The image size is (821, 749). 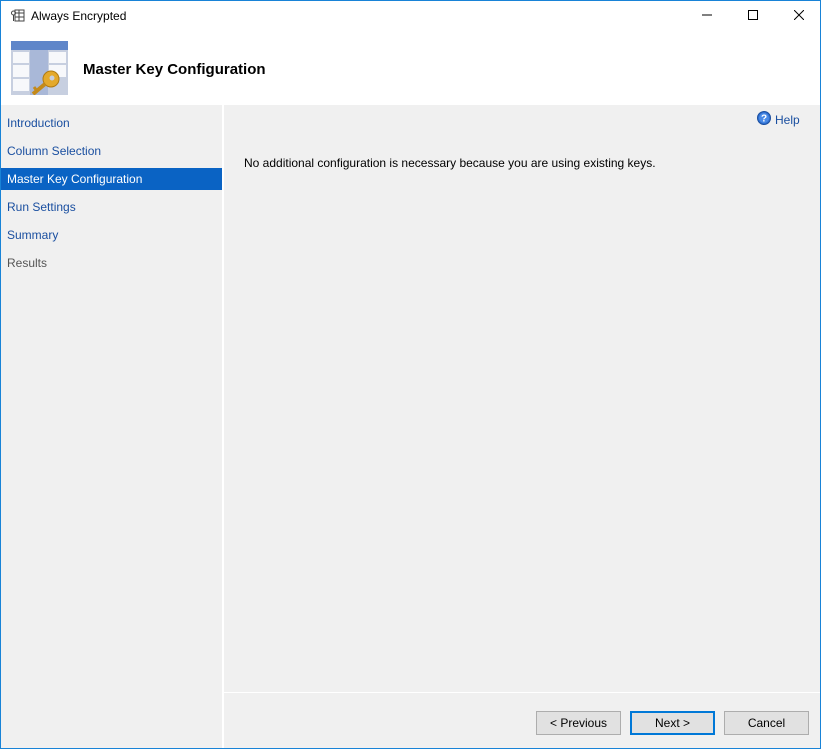 I want to click on help-icon: ?, so click(x=764, y=119).